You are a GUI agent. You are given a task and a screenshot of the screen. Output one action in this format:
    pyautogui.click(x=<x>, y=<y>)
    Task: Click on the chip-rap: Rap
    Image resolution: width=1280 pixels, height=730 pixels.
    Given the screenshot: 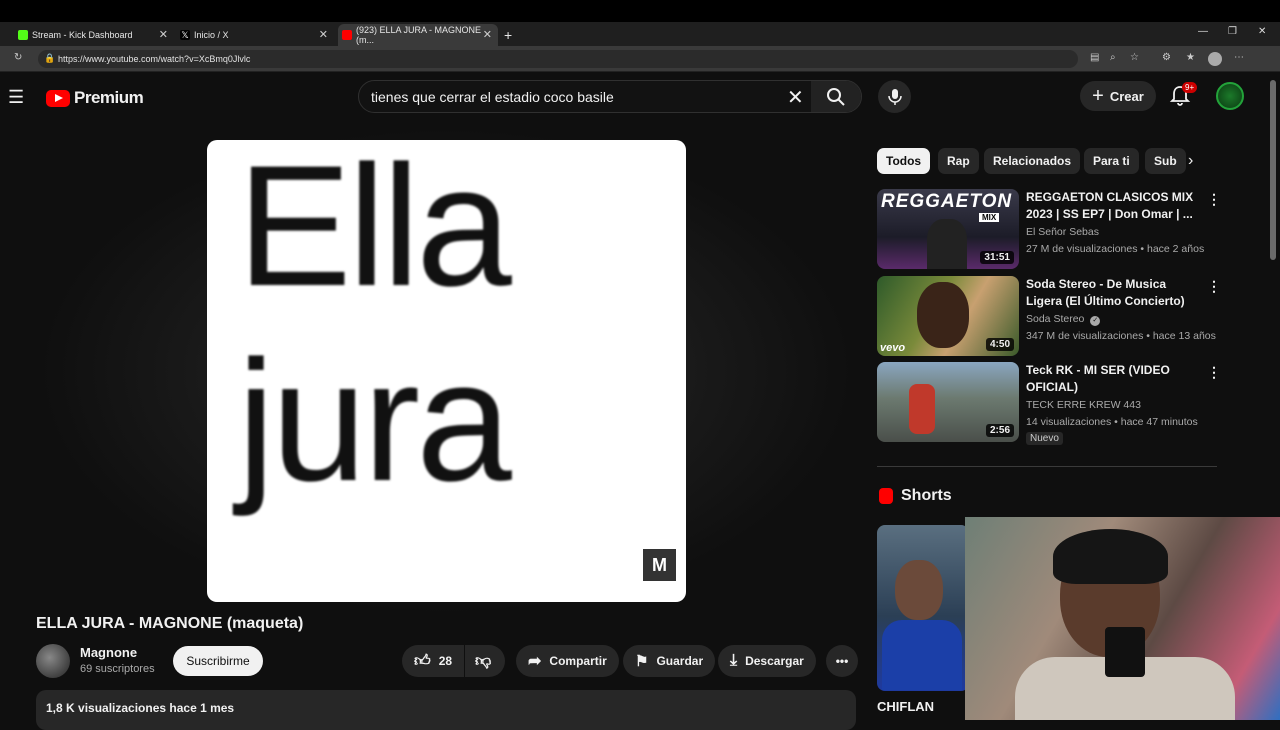 What is the action you would take?
    pyautogui.click(x=958, y=161)
    